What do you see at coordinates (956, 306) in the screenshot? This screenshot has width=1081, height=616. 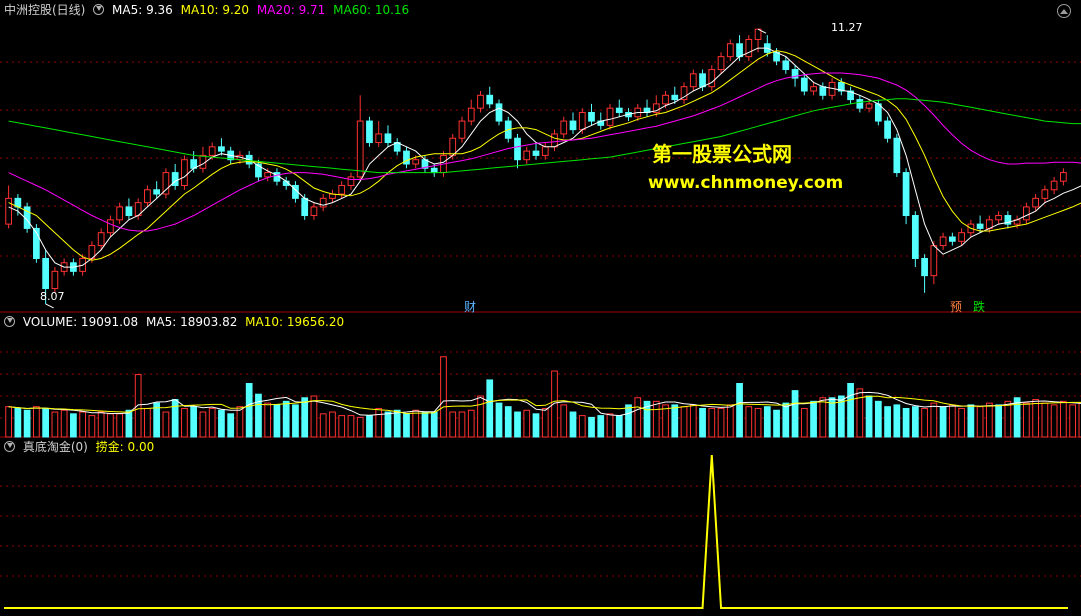 I see `forecast-marker: 预` at bounding box center [956, 306].